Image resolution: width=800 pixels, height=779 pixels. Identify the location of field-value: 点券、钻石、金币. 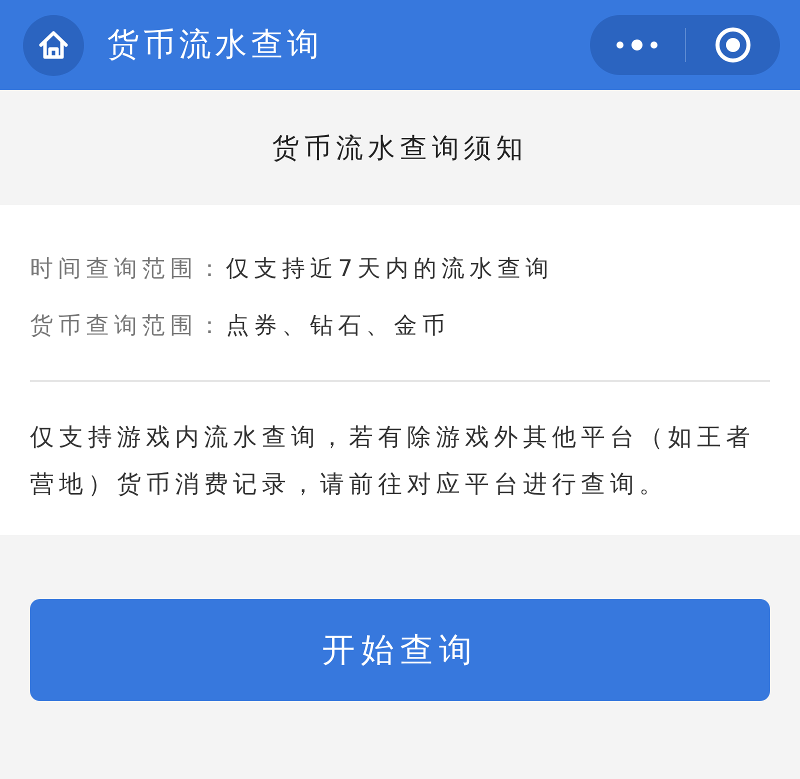
(338, 326).